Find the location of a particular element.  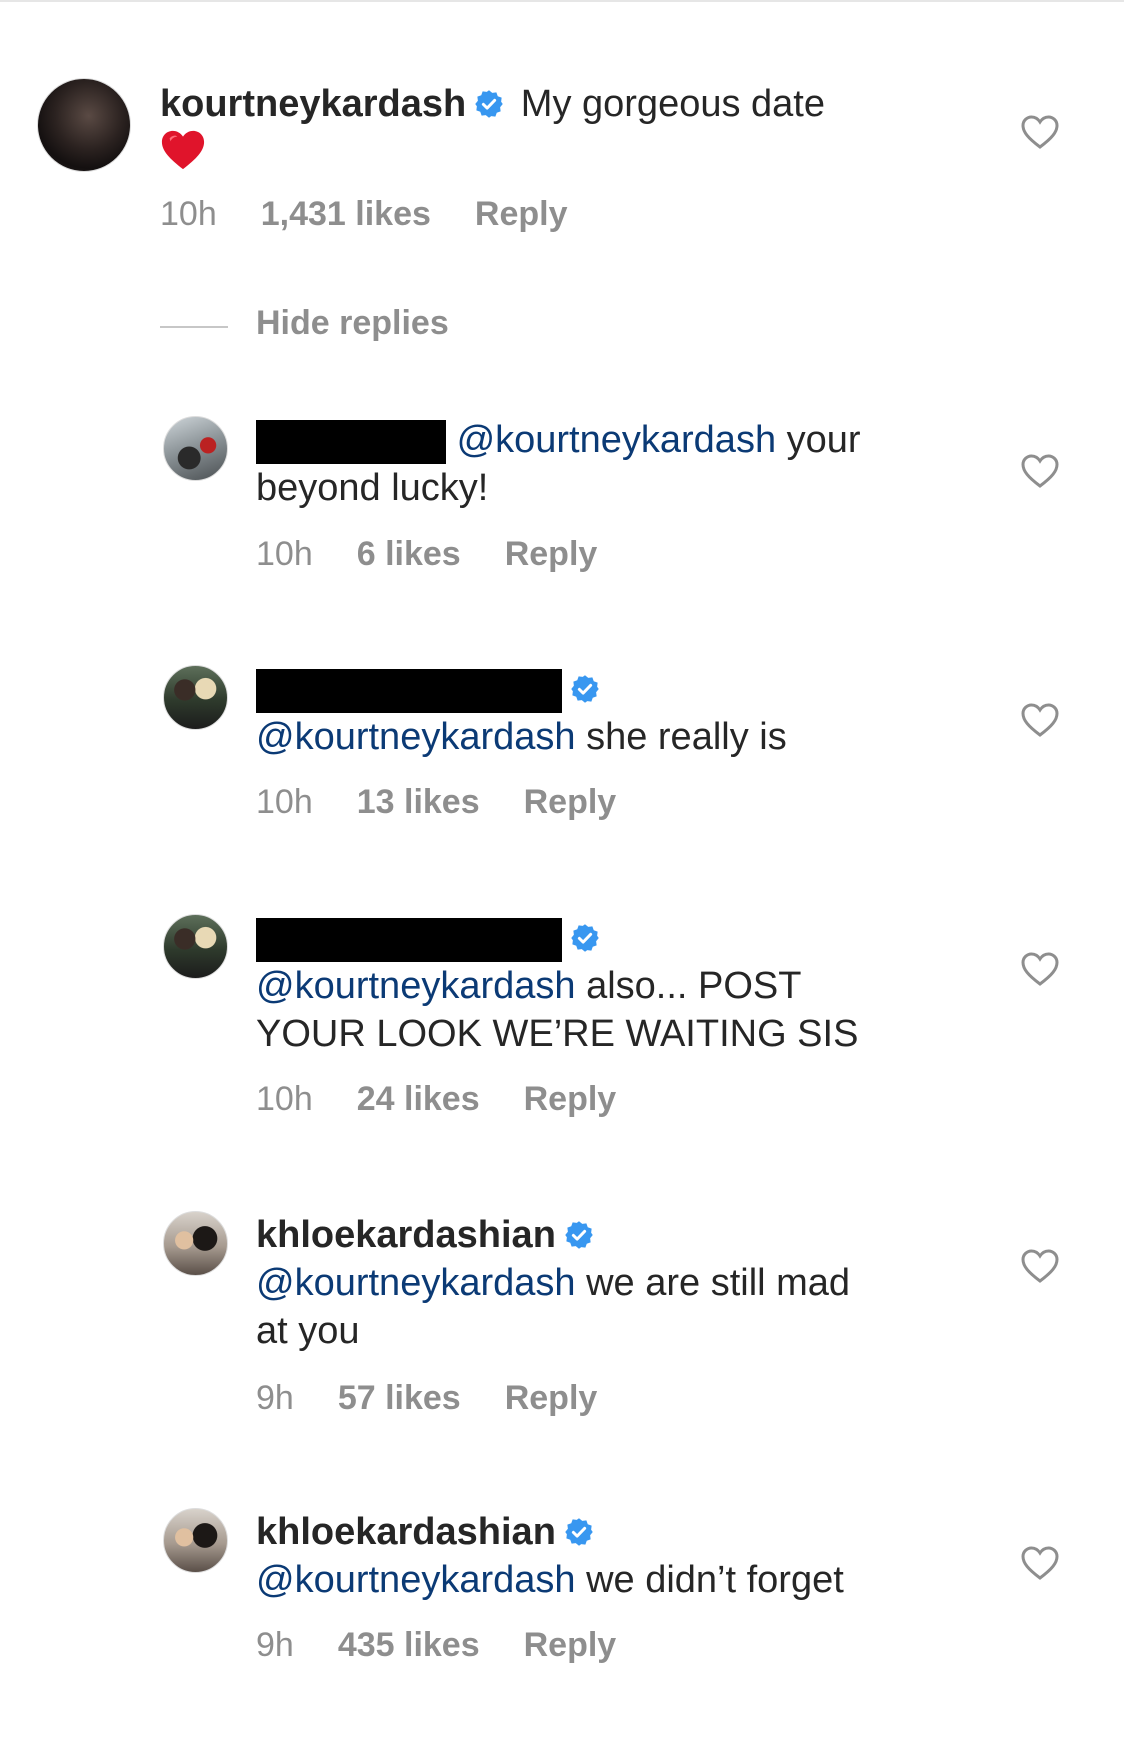

comment-username: kourtneykardash is located at coordinates (313, 104).